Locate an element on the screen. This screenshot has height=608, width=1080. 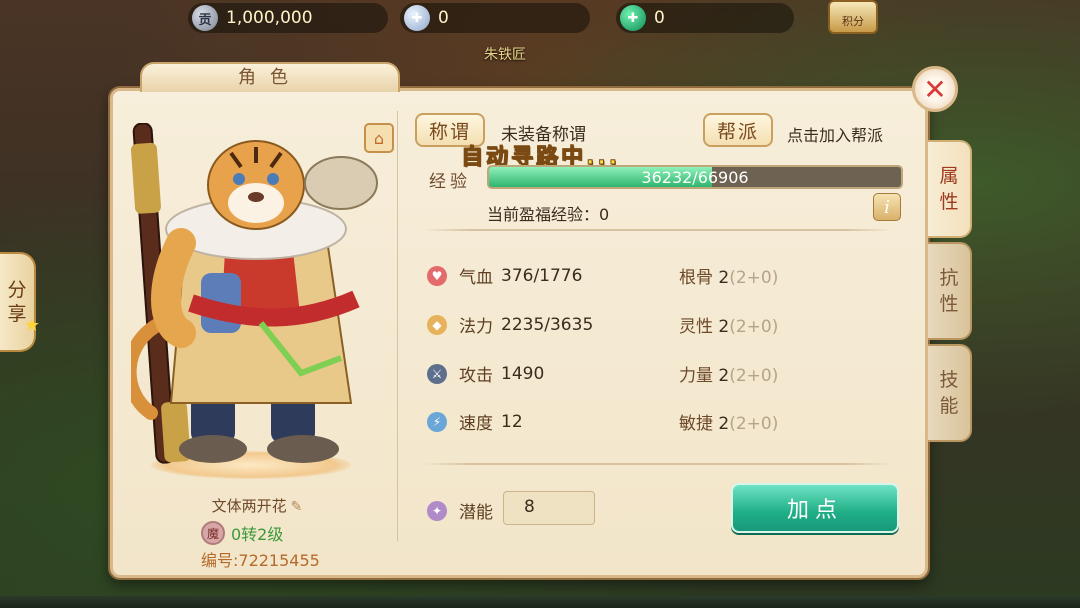
bottom-strip is located at coordinates (540, 602).